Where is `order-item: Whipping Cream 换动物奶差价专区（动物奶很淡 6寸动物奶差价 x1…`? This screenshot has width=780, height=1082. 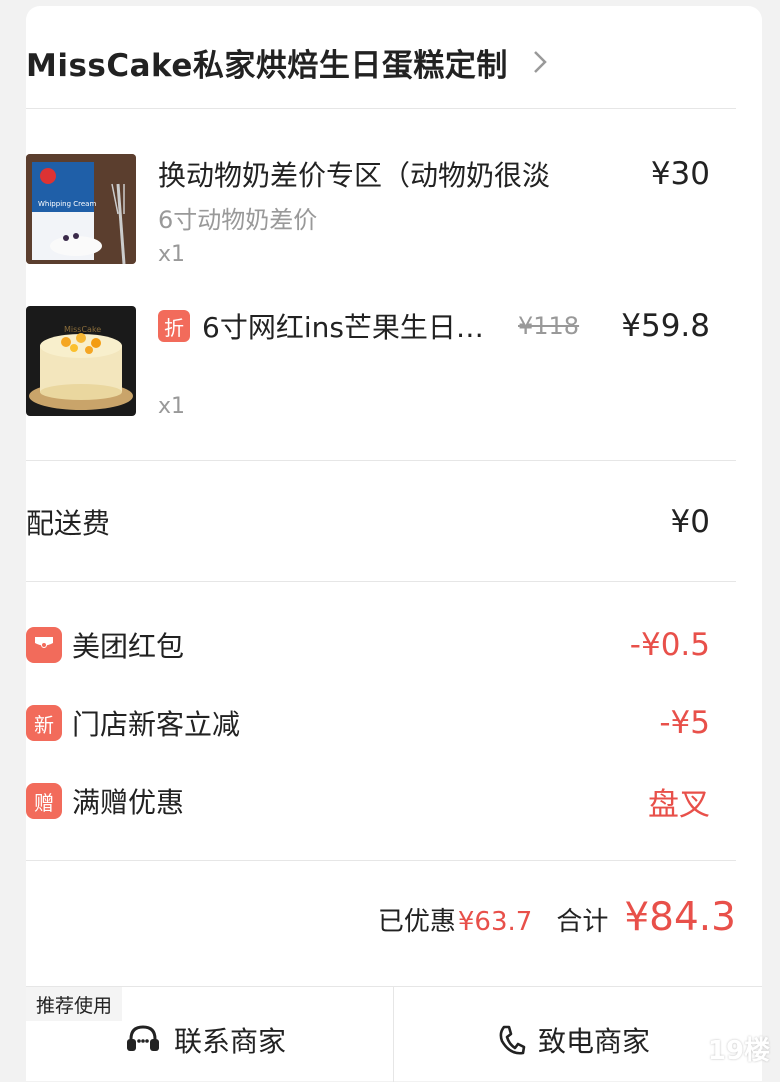
order-item: Whipping Cream 换动物奶差价专区（动物奶很淡 6寸动物奶差价 x1… is located at coordinates (368, 210).